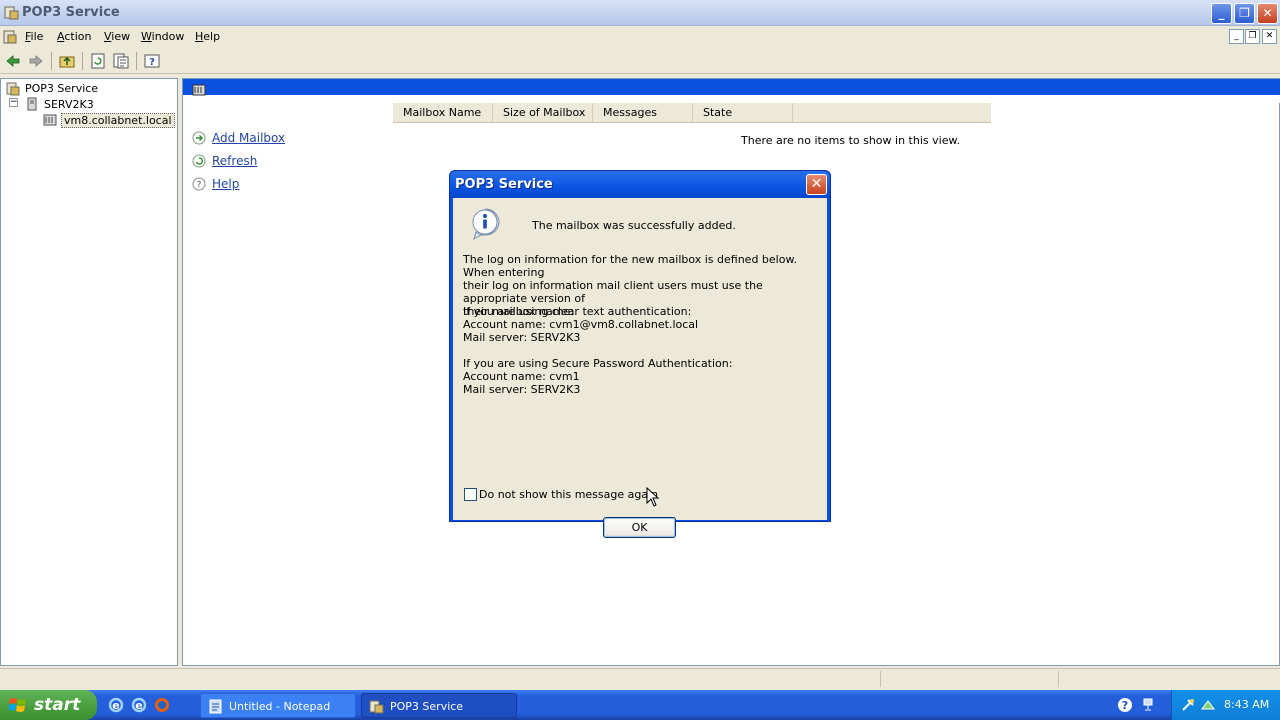  I want to click on help-circle-icon: ?, so click(1125, 705).